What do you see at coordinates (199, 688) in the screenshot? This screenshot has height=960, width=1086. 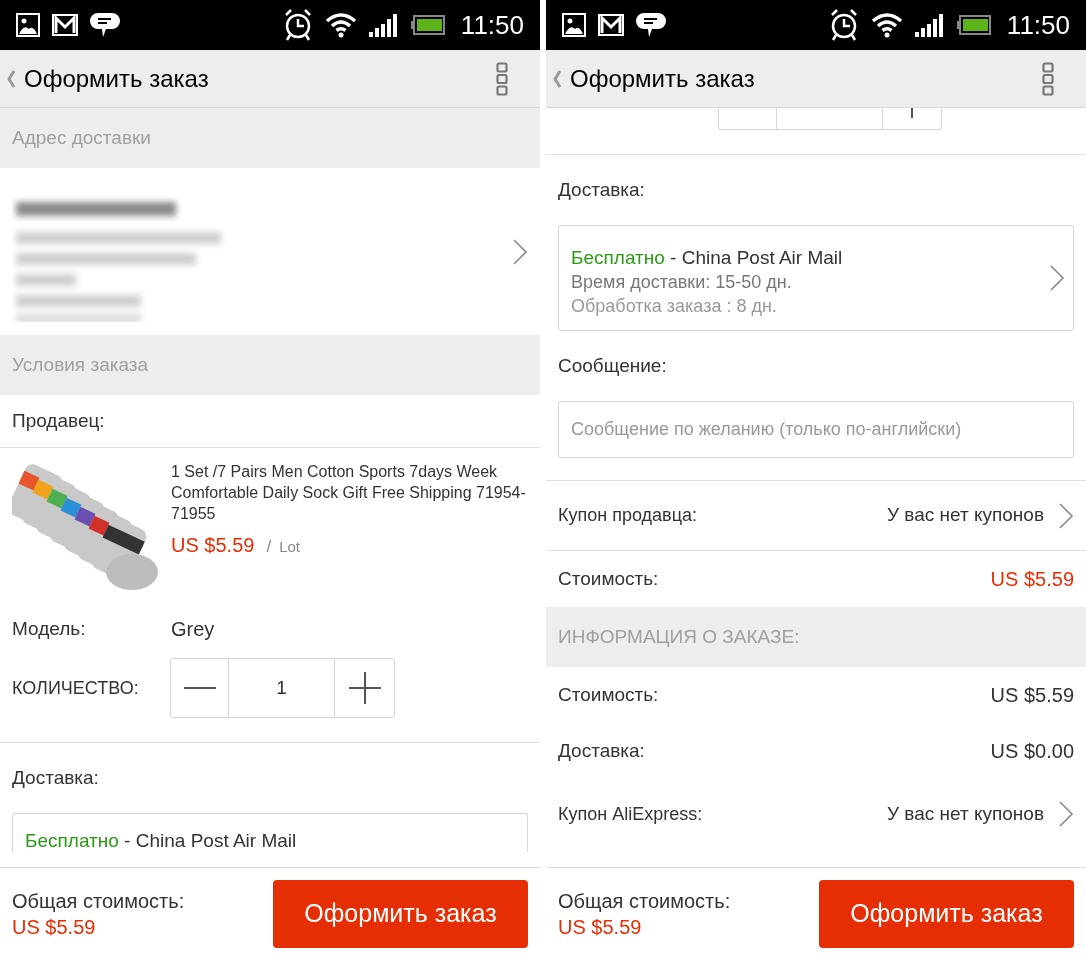 I see `minus-icon` at bounding box center [199, 688].